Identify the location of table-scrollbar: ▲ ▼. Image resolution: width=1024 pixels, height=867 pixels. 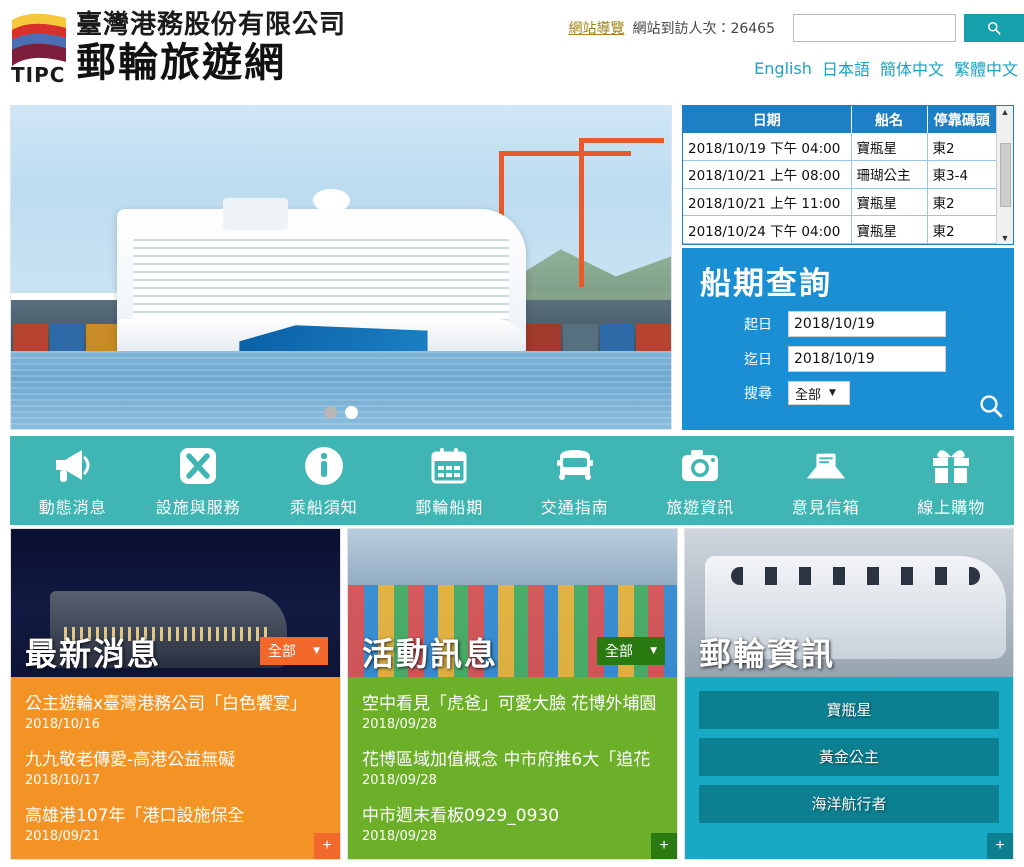
(1004, 175).